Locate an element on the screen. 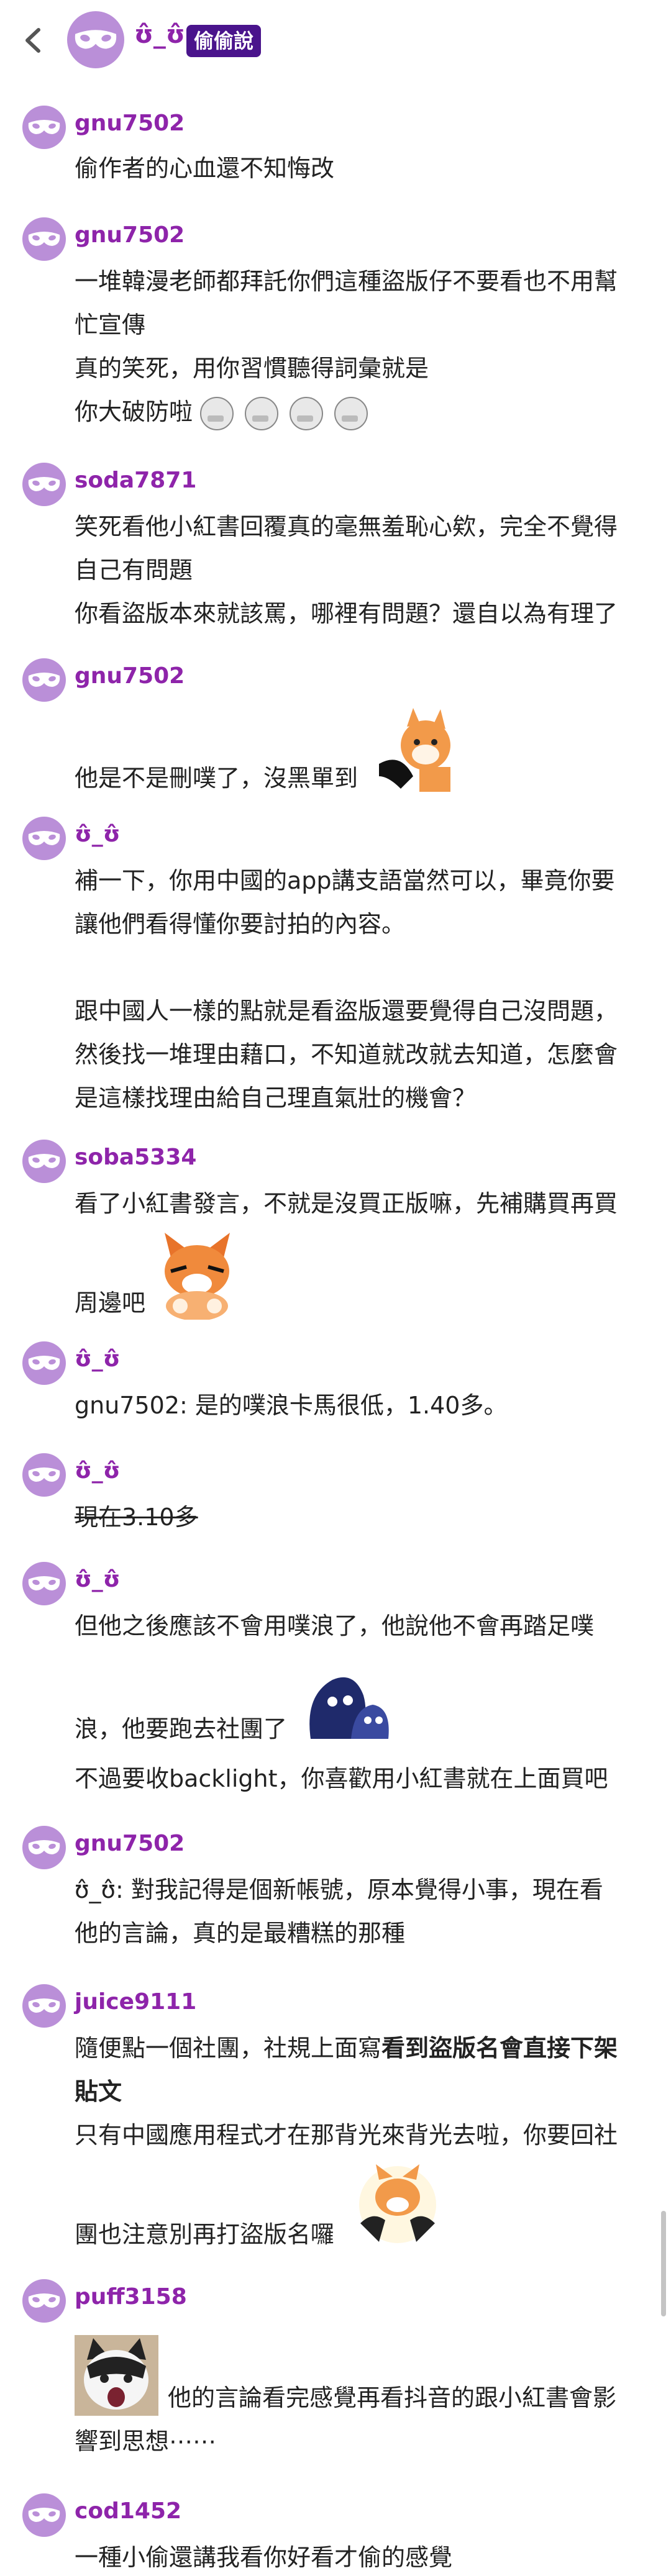  comment-text: 他的言論看完感覺再看抖音的跟小紅書會影 is located at coordinates (392, 2397).